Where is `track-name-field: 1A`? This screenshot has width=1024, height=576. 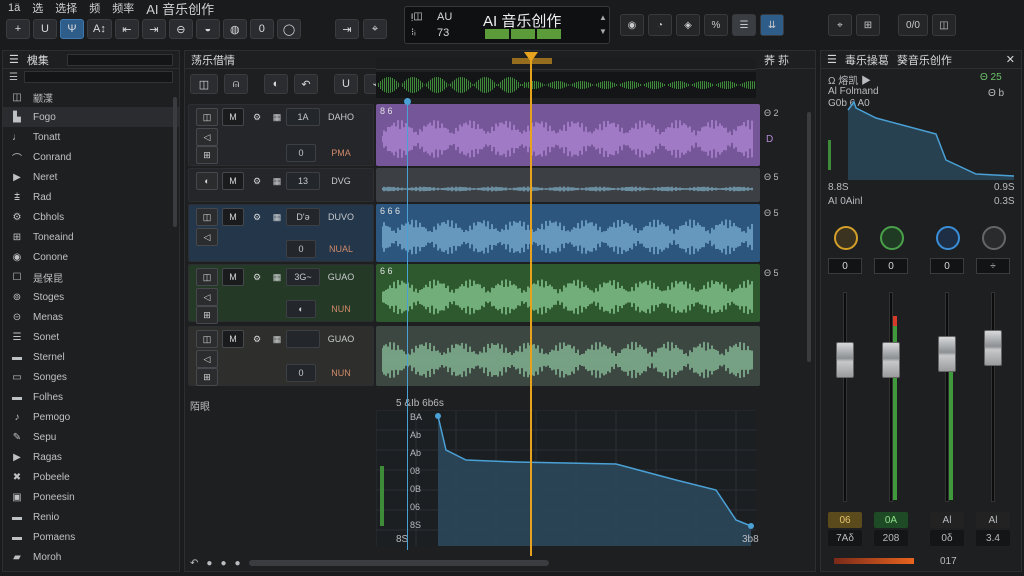 track-name-field: 1A is located at coordinates (303, 117).